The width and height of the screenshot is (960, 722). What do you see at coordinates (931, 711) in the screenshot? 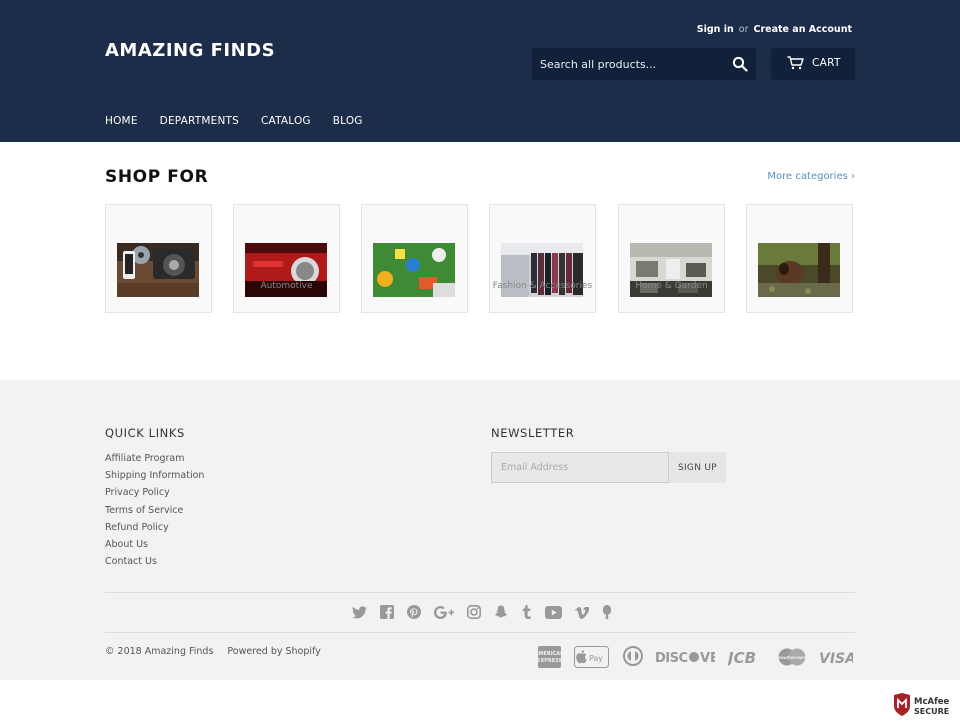
I see `svg-text: SECURE` at bounding box center [931, 711].